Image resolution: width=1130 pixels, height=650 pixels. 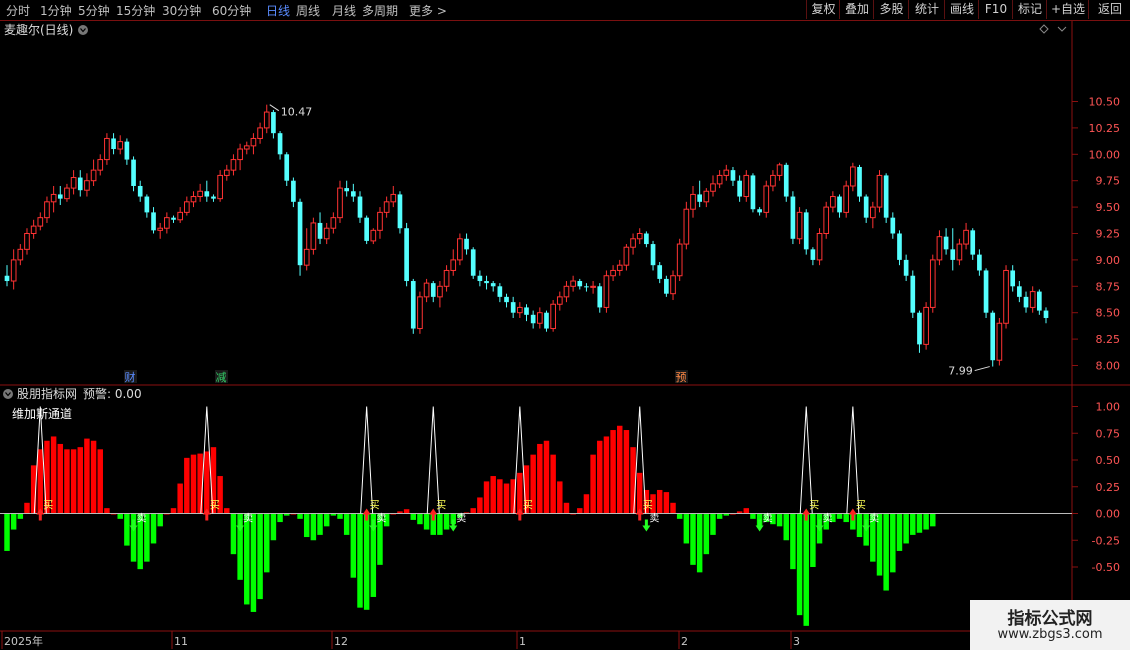 I want to click on toolbar-button: +自选, so click(x=1067, y=9).